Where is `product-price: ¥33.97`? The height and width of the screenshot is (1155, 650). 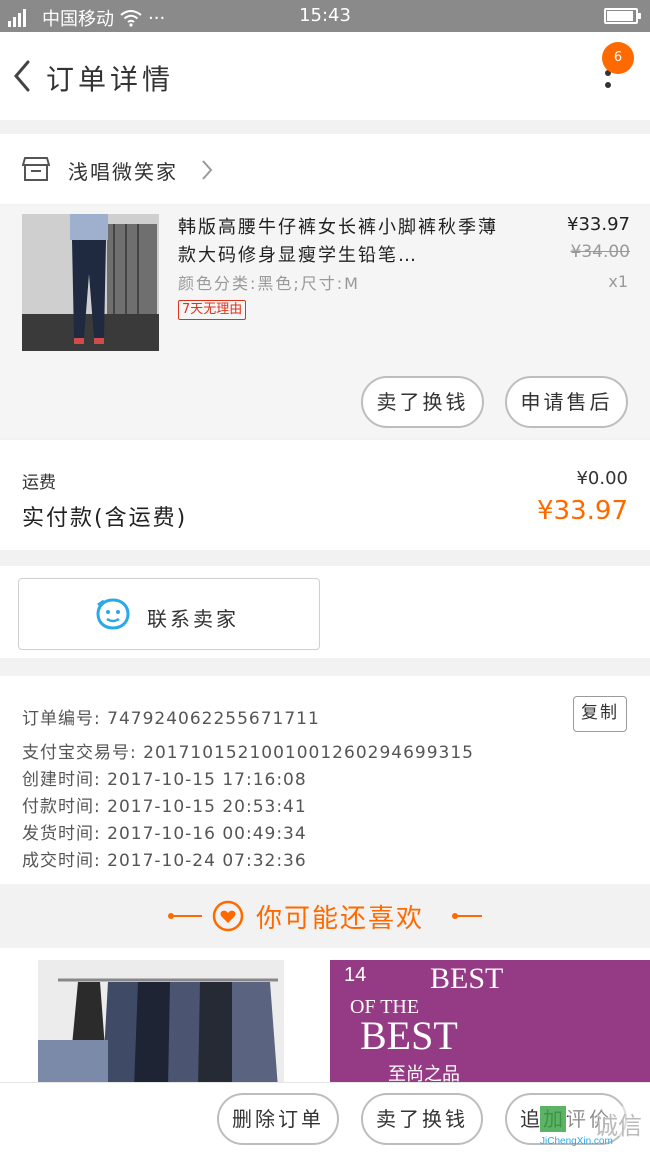
product-price: ¥33.97 is located at coordinates (598, 224).